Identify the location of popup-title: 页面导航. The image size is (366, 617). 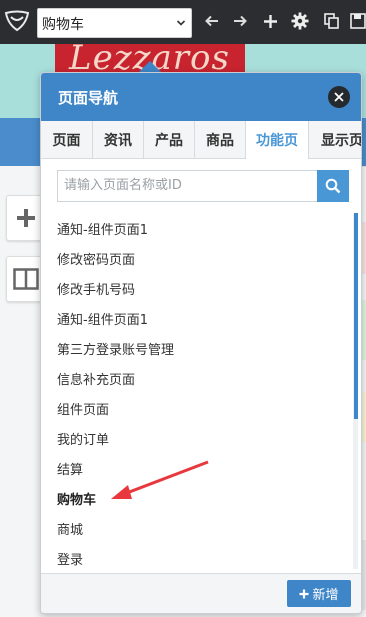
(88, 98).